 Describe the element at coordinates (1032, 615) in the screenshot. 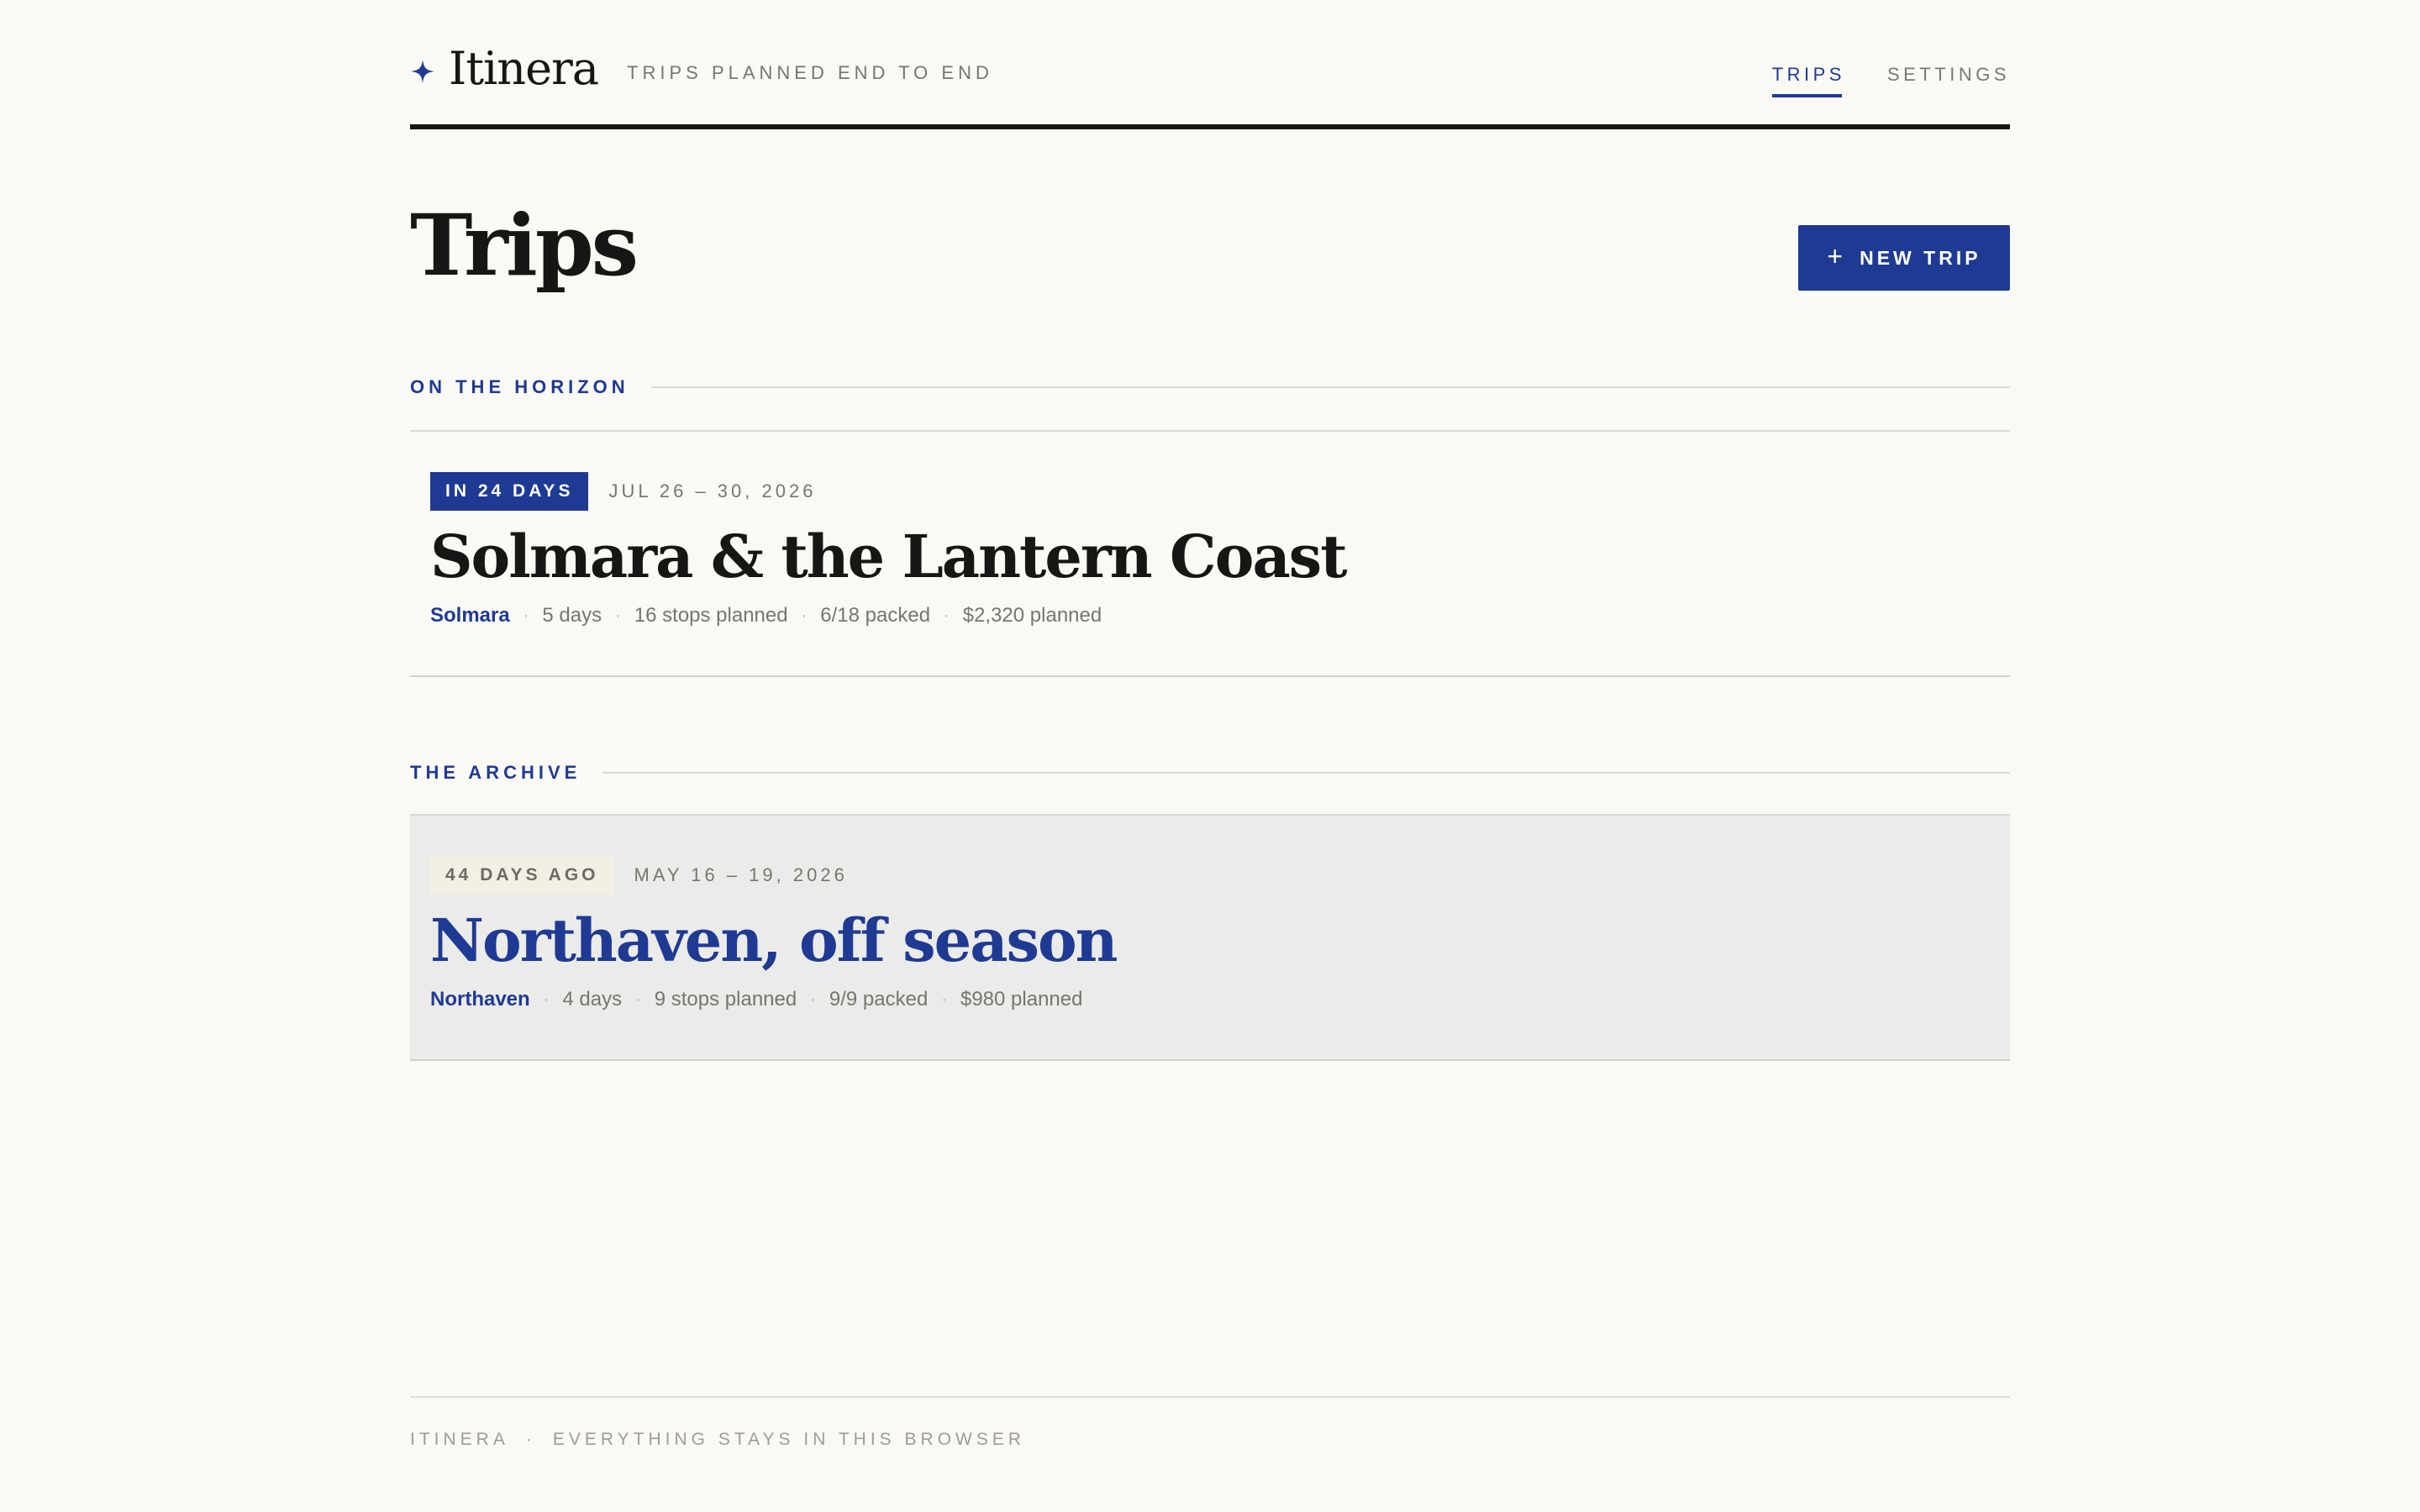

I see `trip-budget: $2,320 planned` at that location.